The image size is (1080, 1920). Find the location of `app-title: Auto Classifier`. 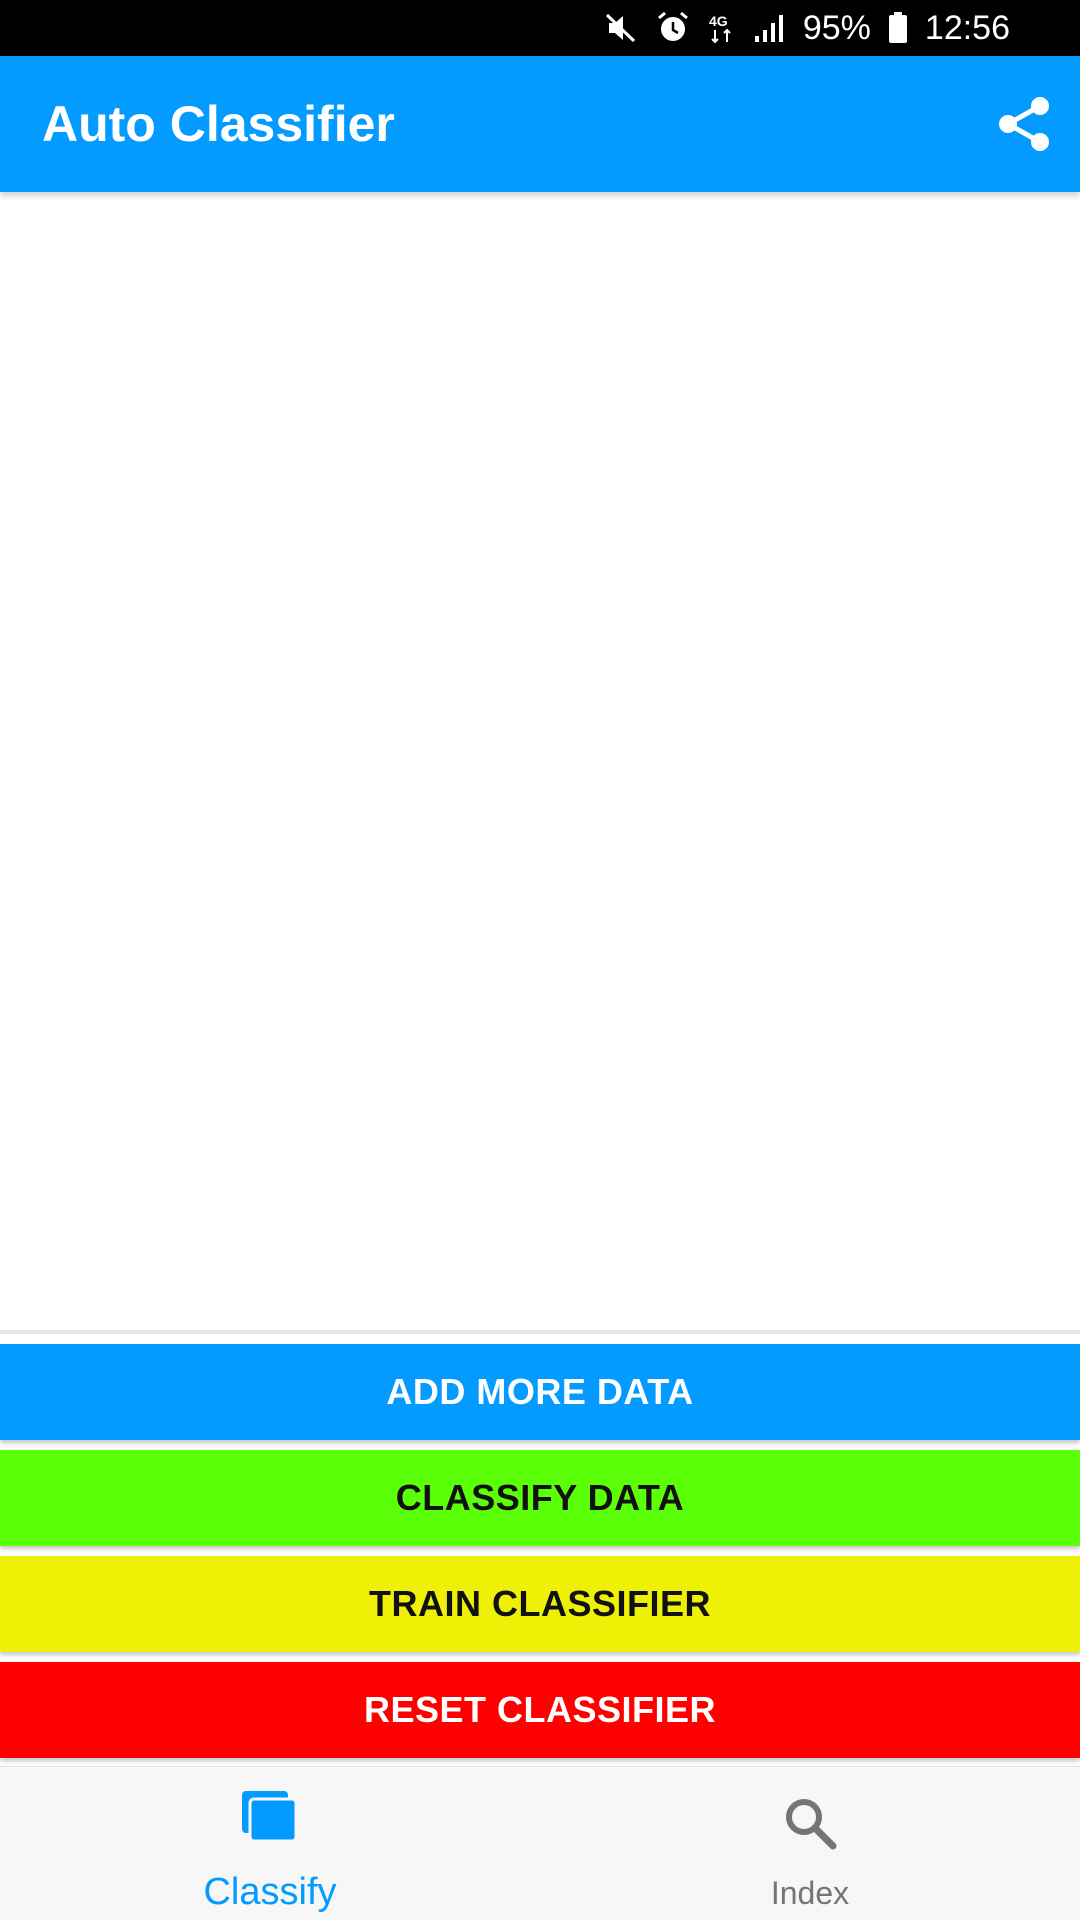

app-title: Auto Classifier is located at coordinates (218, 124).